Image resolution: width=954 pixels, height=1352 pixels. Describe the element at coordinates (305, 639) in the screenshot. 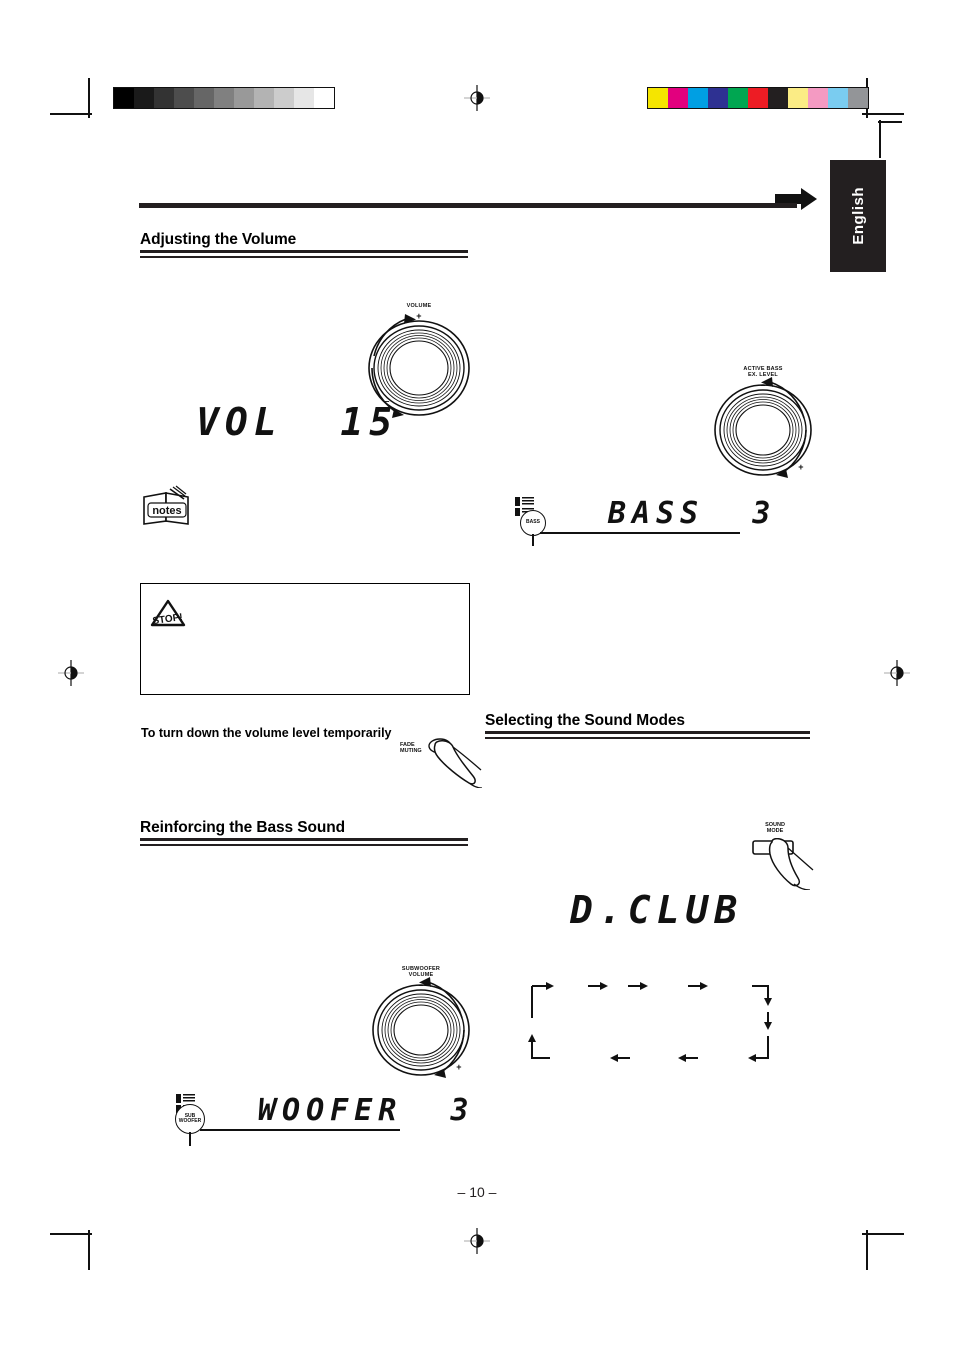

I see `caution-note-box` at that location.